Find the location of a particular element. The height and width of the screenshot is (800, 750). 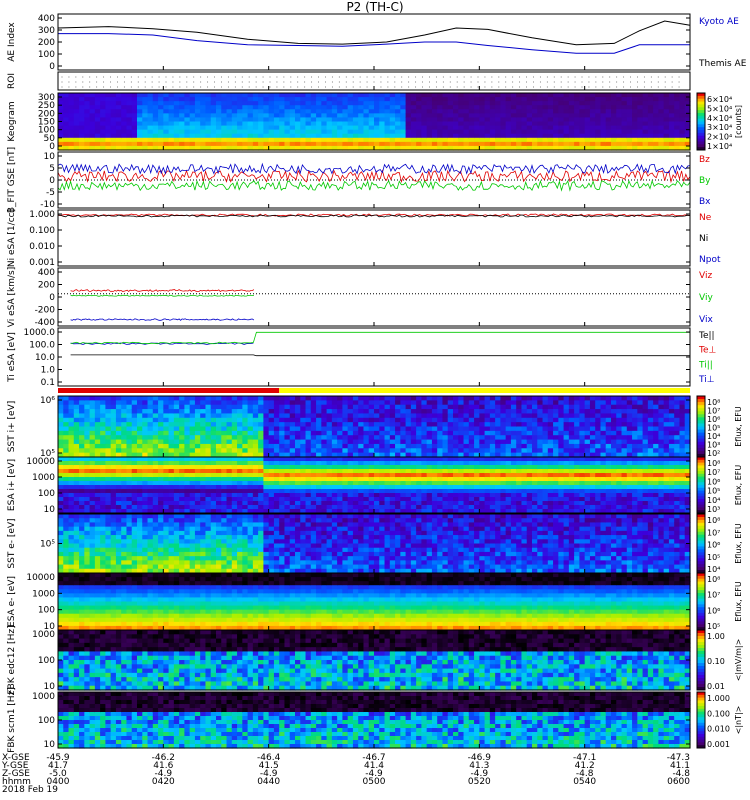

ae-ytick-label: 0 is located at coordinates (52, 67).